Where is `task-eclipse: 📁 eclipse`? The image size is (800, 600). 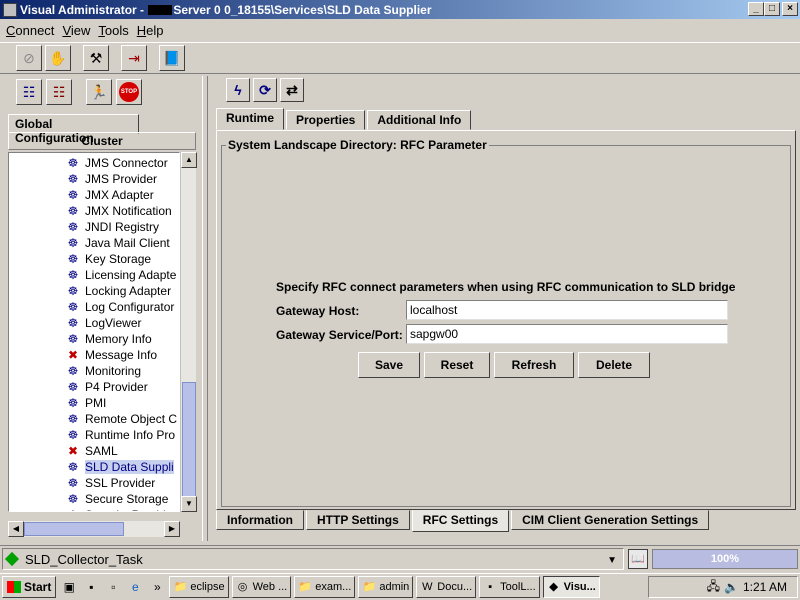 task-eclipse: 📁 eclipse is located at coordinates (199, 587).